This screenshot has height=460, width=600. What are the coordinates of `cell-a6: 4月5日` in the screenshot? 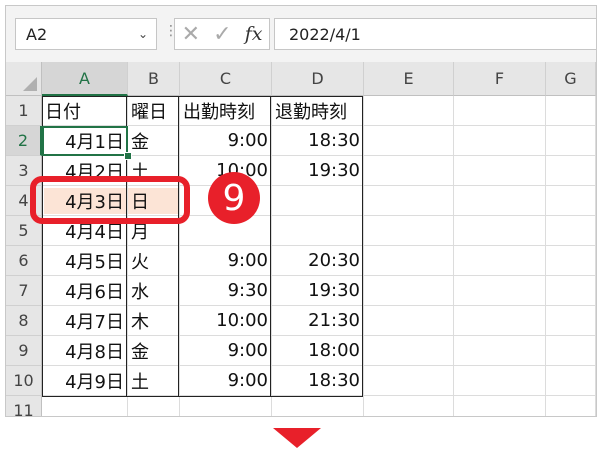 It's located at (85, 261).